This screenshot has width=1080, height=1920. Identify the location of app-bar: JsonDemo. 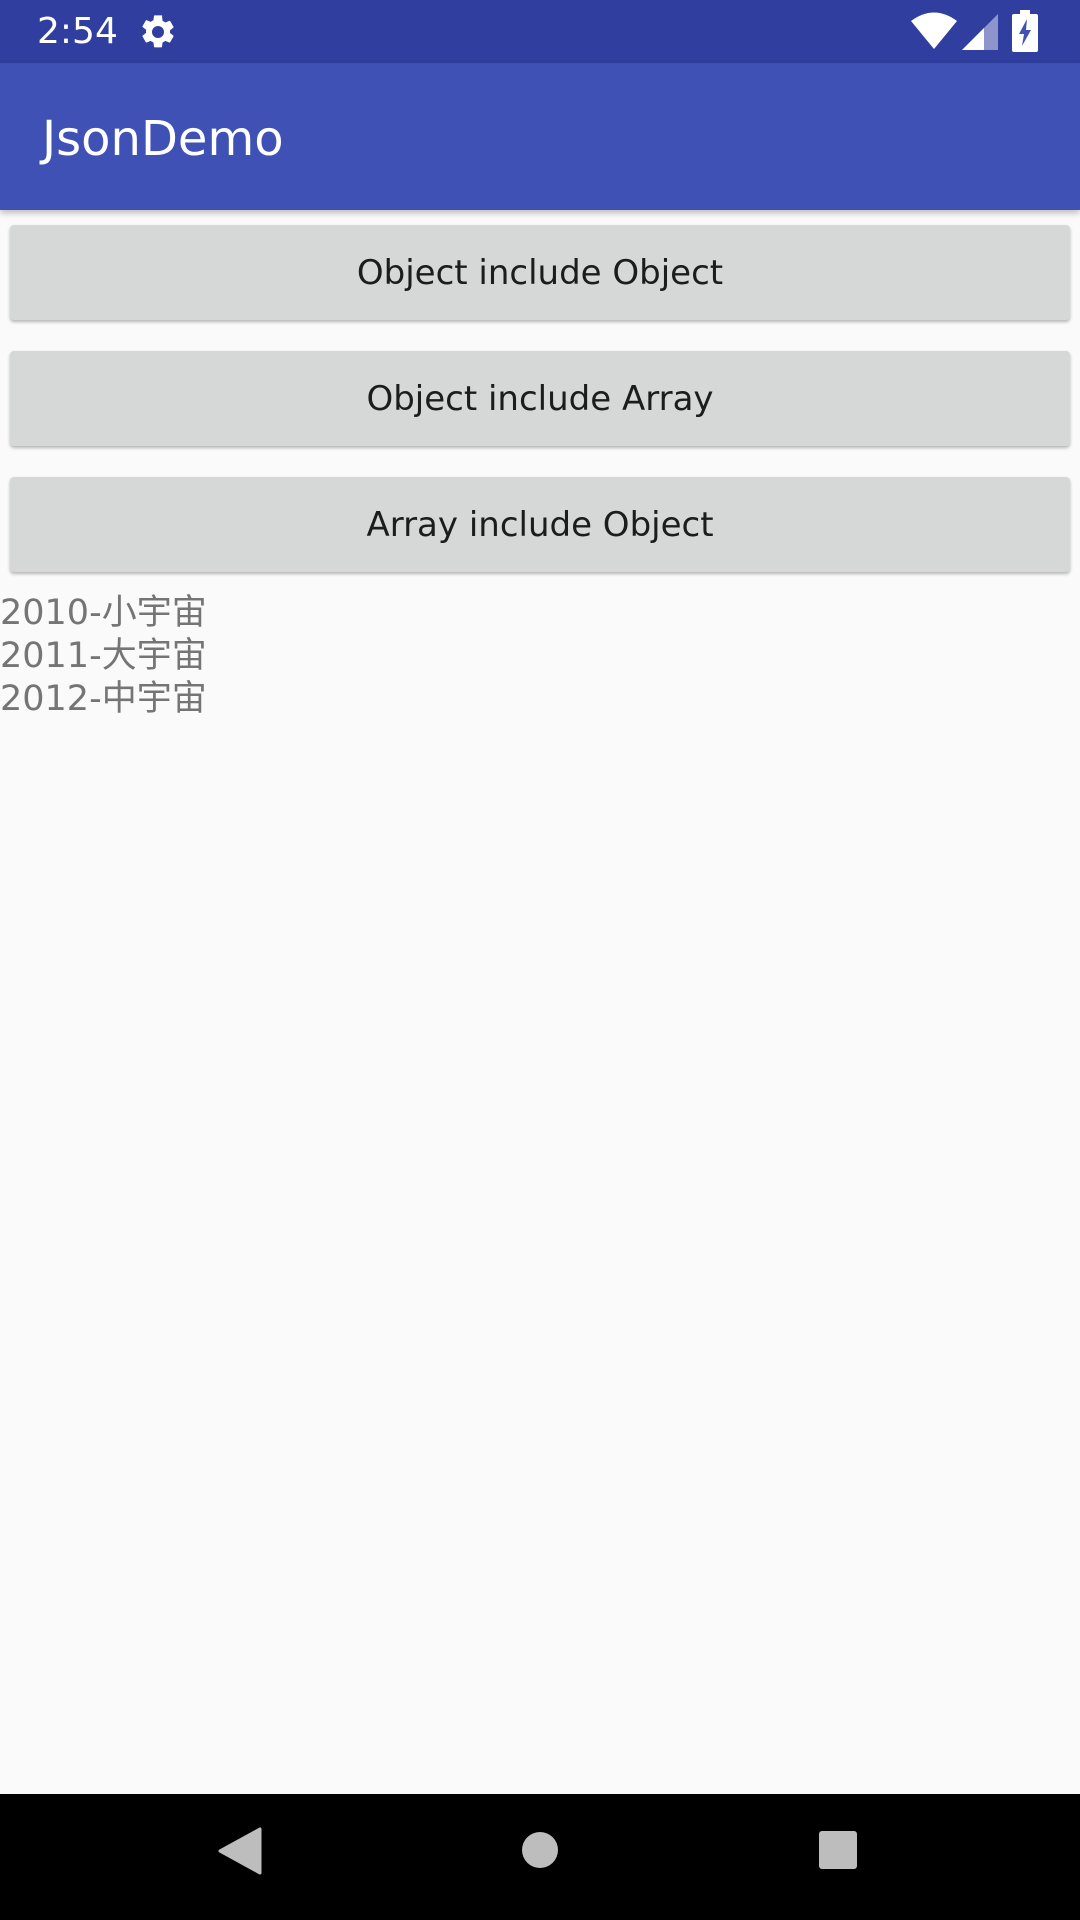
(540, 136).